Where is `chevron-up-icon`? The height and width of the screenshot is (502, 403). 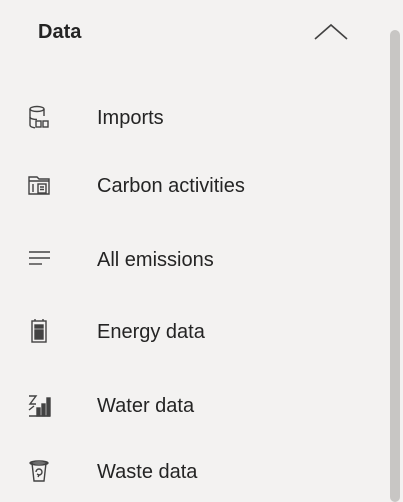
chevron-up-icon is located at coordinates (331, 32).